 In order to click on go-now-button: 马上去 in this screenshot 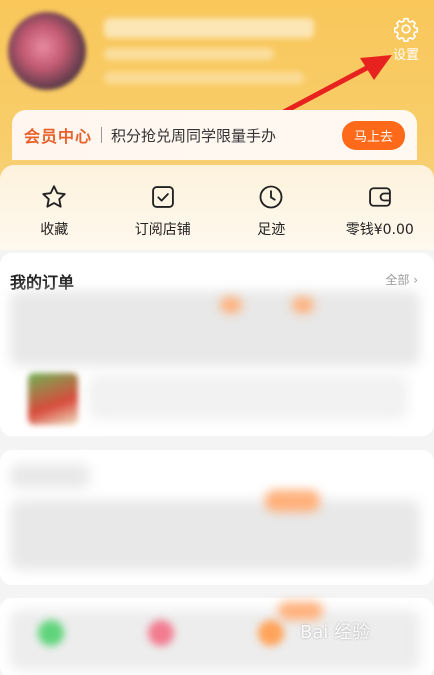, I will do `click(373, 135)`.